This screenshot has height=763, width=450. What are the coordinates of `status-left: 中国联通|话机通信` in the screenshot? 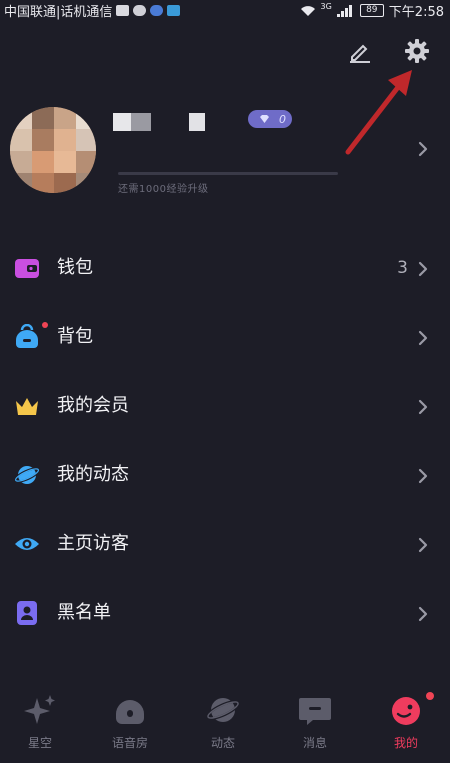 It's located at (92, 10).